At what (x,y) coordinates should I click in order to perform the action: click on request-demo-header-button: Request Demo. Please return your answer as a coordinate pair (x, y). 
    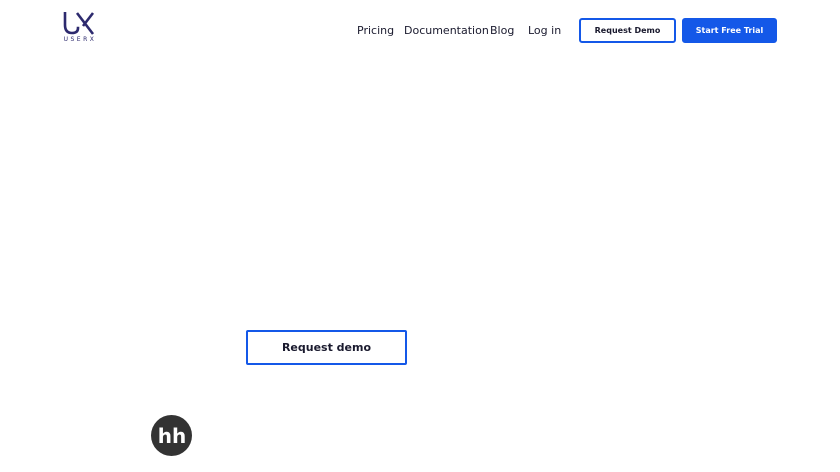
    Looking at the image, I should click on (627, 30).